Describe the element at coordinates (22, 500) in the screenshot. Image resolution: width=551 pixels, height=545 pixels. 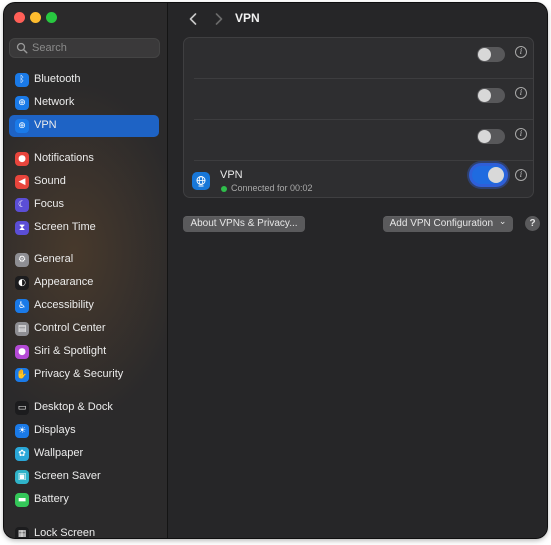
I see `battery-icon: ▬` at that location.